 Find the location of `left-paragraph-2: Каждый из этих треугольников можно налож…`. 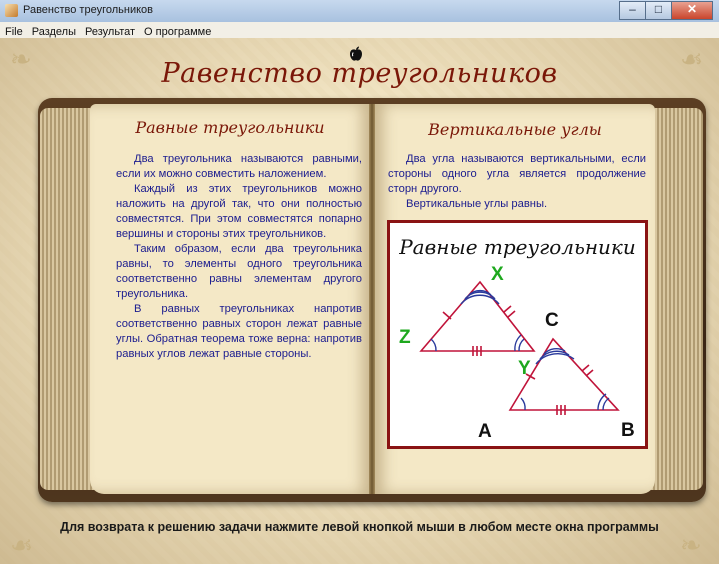

left-paragraph-2: Каждый из этих треугольников можно налож… is located at coordinates (239, 211).